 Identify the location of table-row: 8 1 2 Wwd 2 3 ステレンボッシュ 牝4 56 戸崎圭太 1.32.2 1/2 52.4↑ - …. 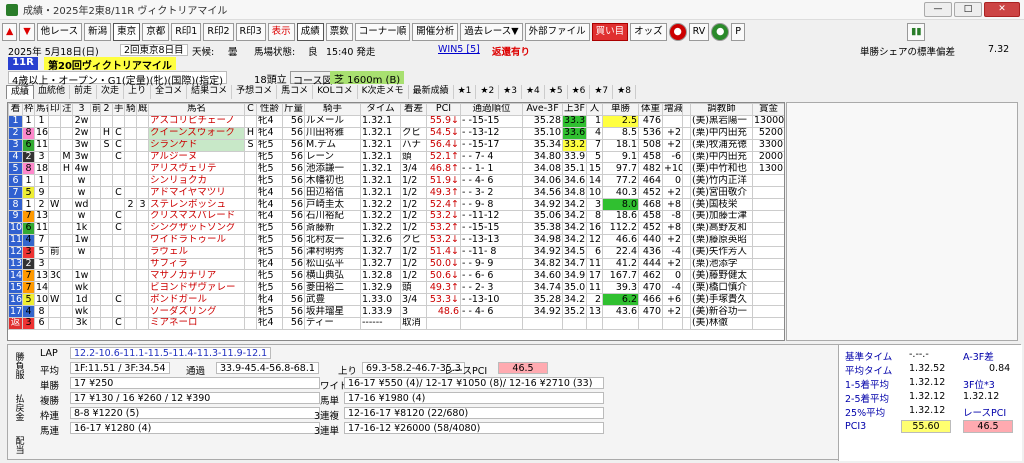
(396, 205).